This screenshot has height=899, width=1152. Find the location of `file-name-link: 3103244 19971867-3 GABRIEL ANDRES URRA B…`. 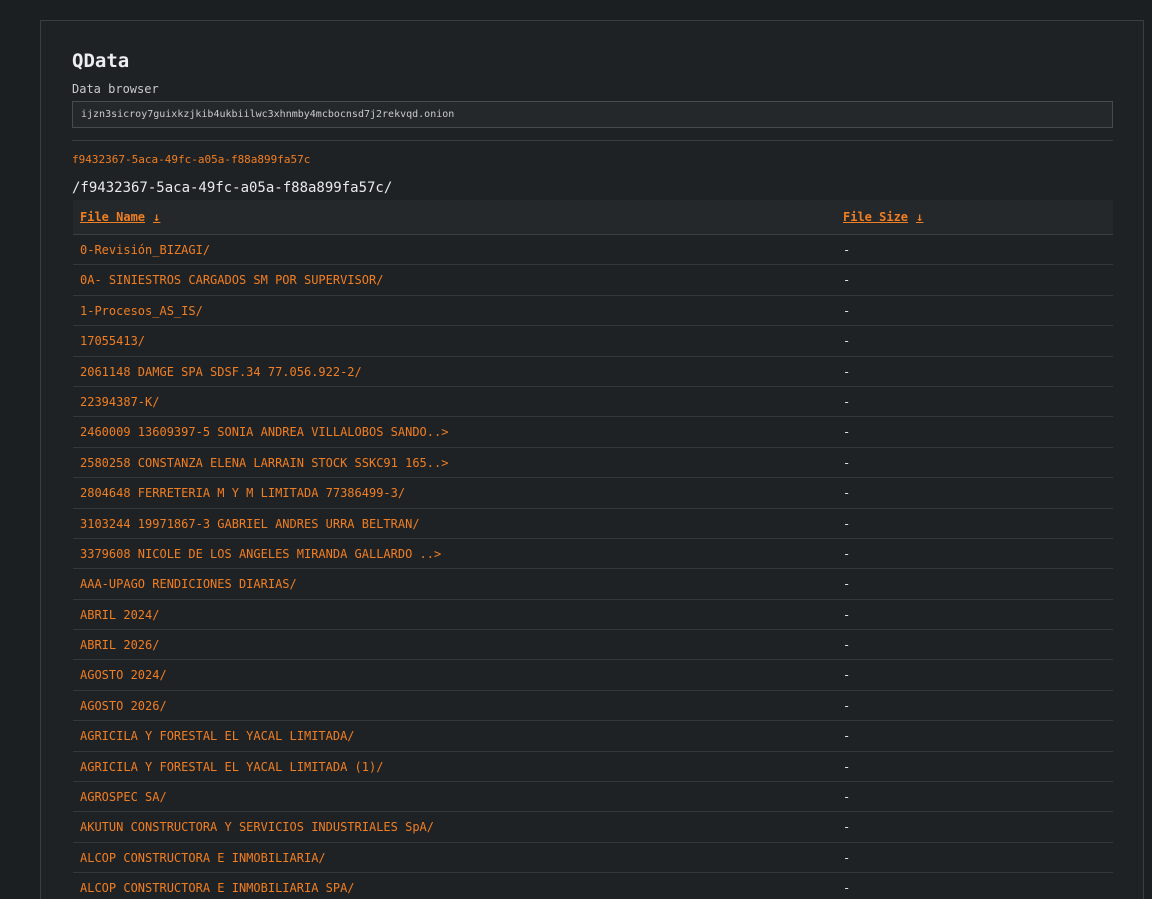

file-name-link: 3103244 19971867-3 GABRIEL ANDRES URRA B… is located at coordinates (250, 524).